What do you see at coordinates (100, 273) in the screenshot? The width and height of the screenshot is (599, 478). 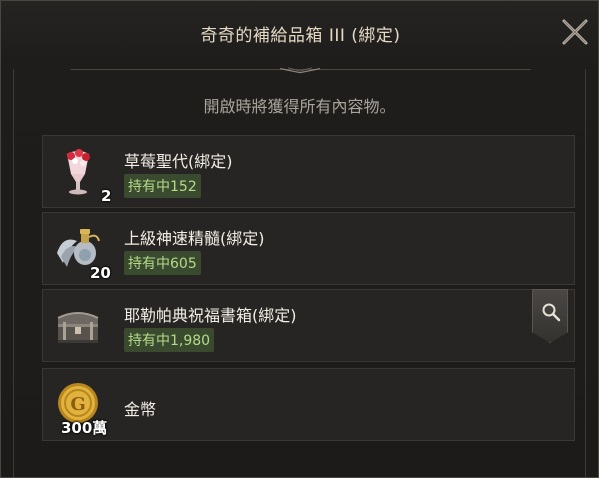 I see `item-quantity: 20` at bounding box center [100, 273].